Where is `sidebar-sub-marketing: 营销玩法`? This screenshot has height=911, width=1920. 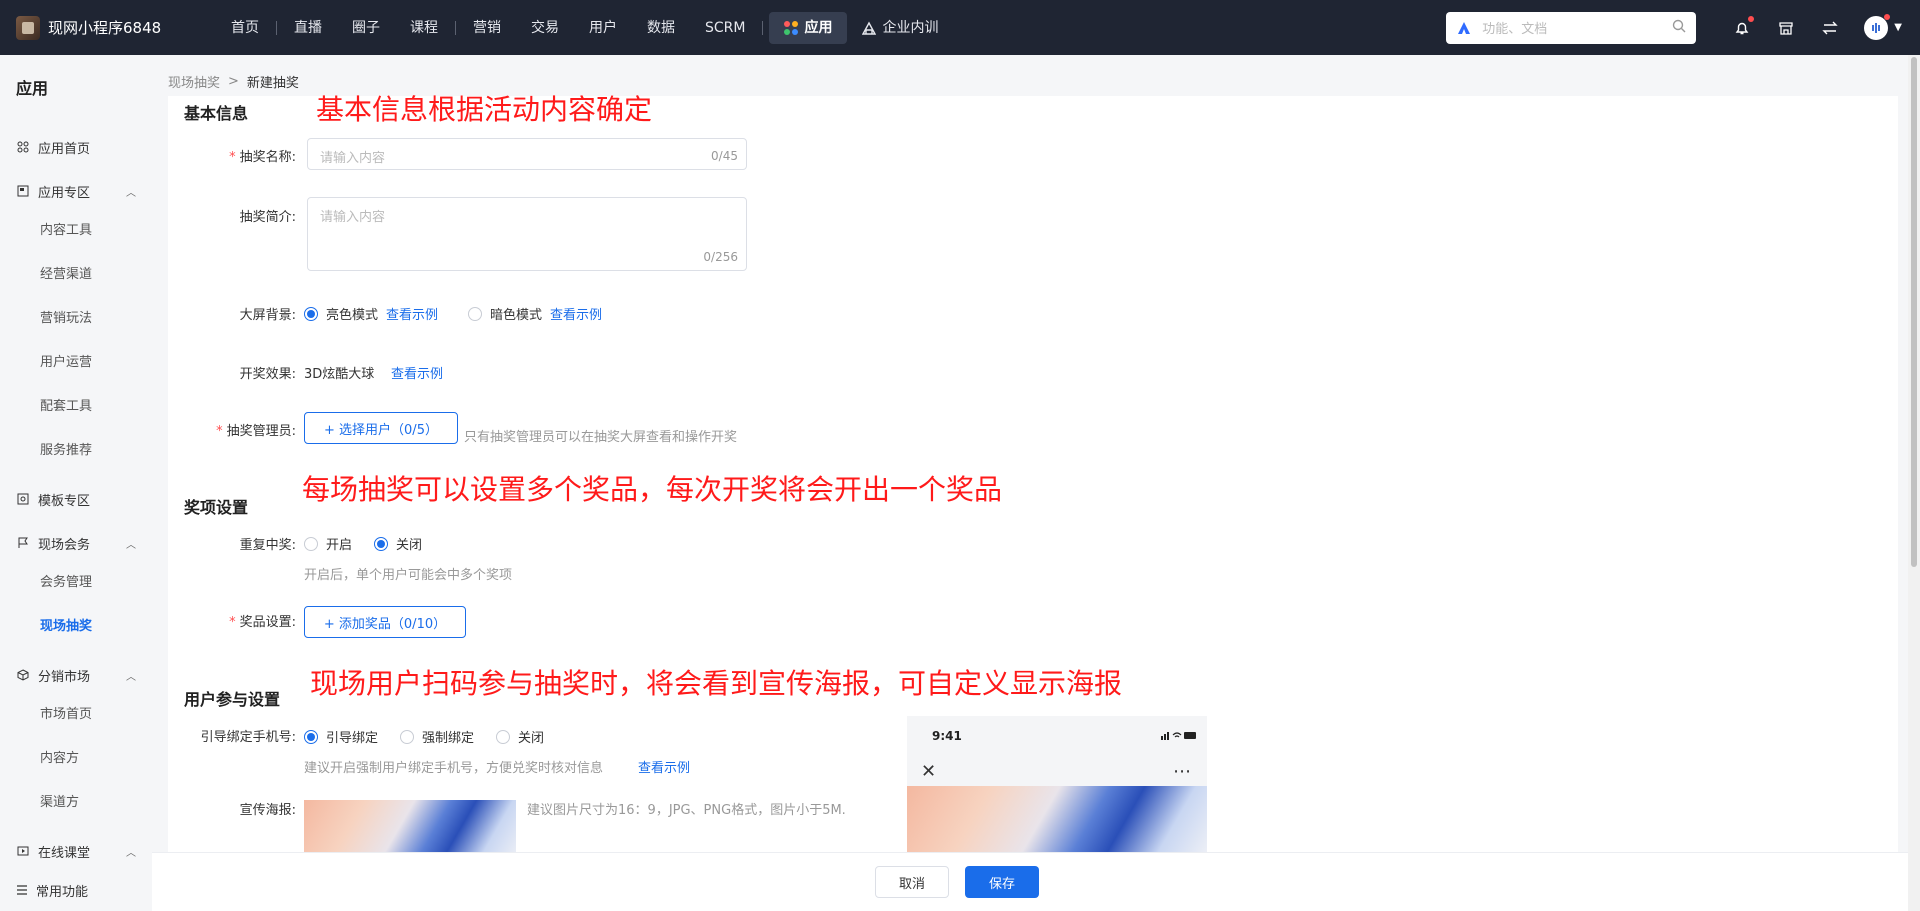
sidebar-sub-marketing: 营销玩法 is located at coordinates (66, 317).